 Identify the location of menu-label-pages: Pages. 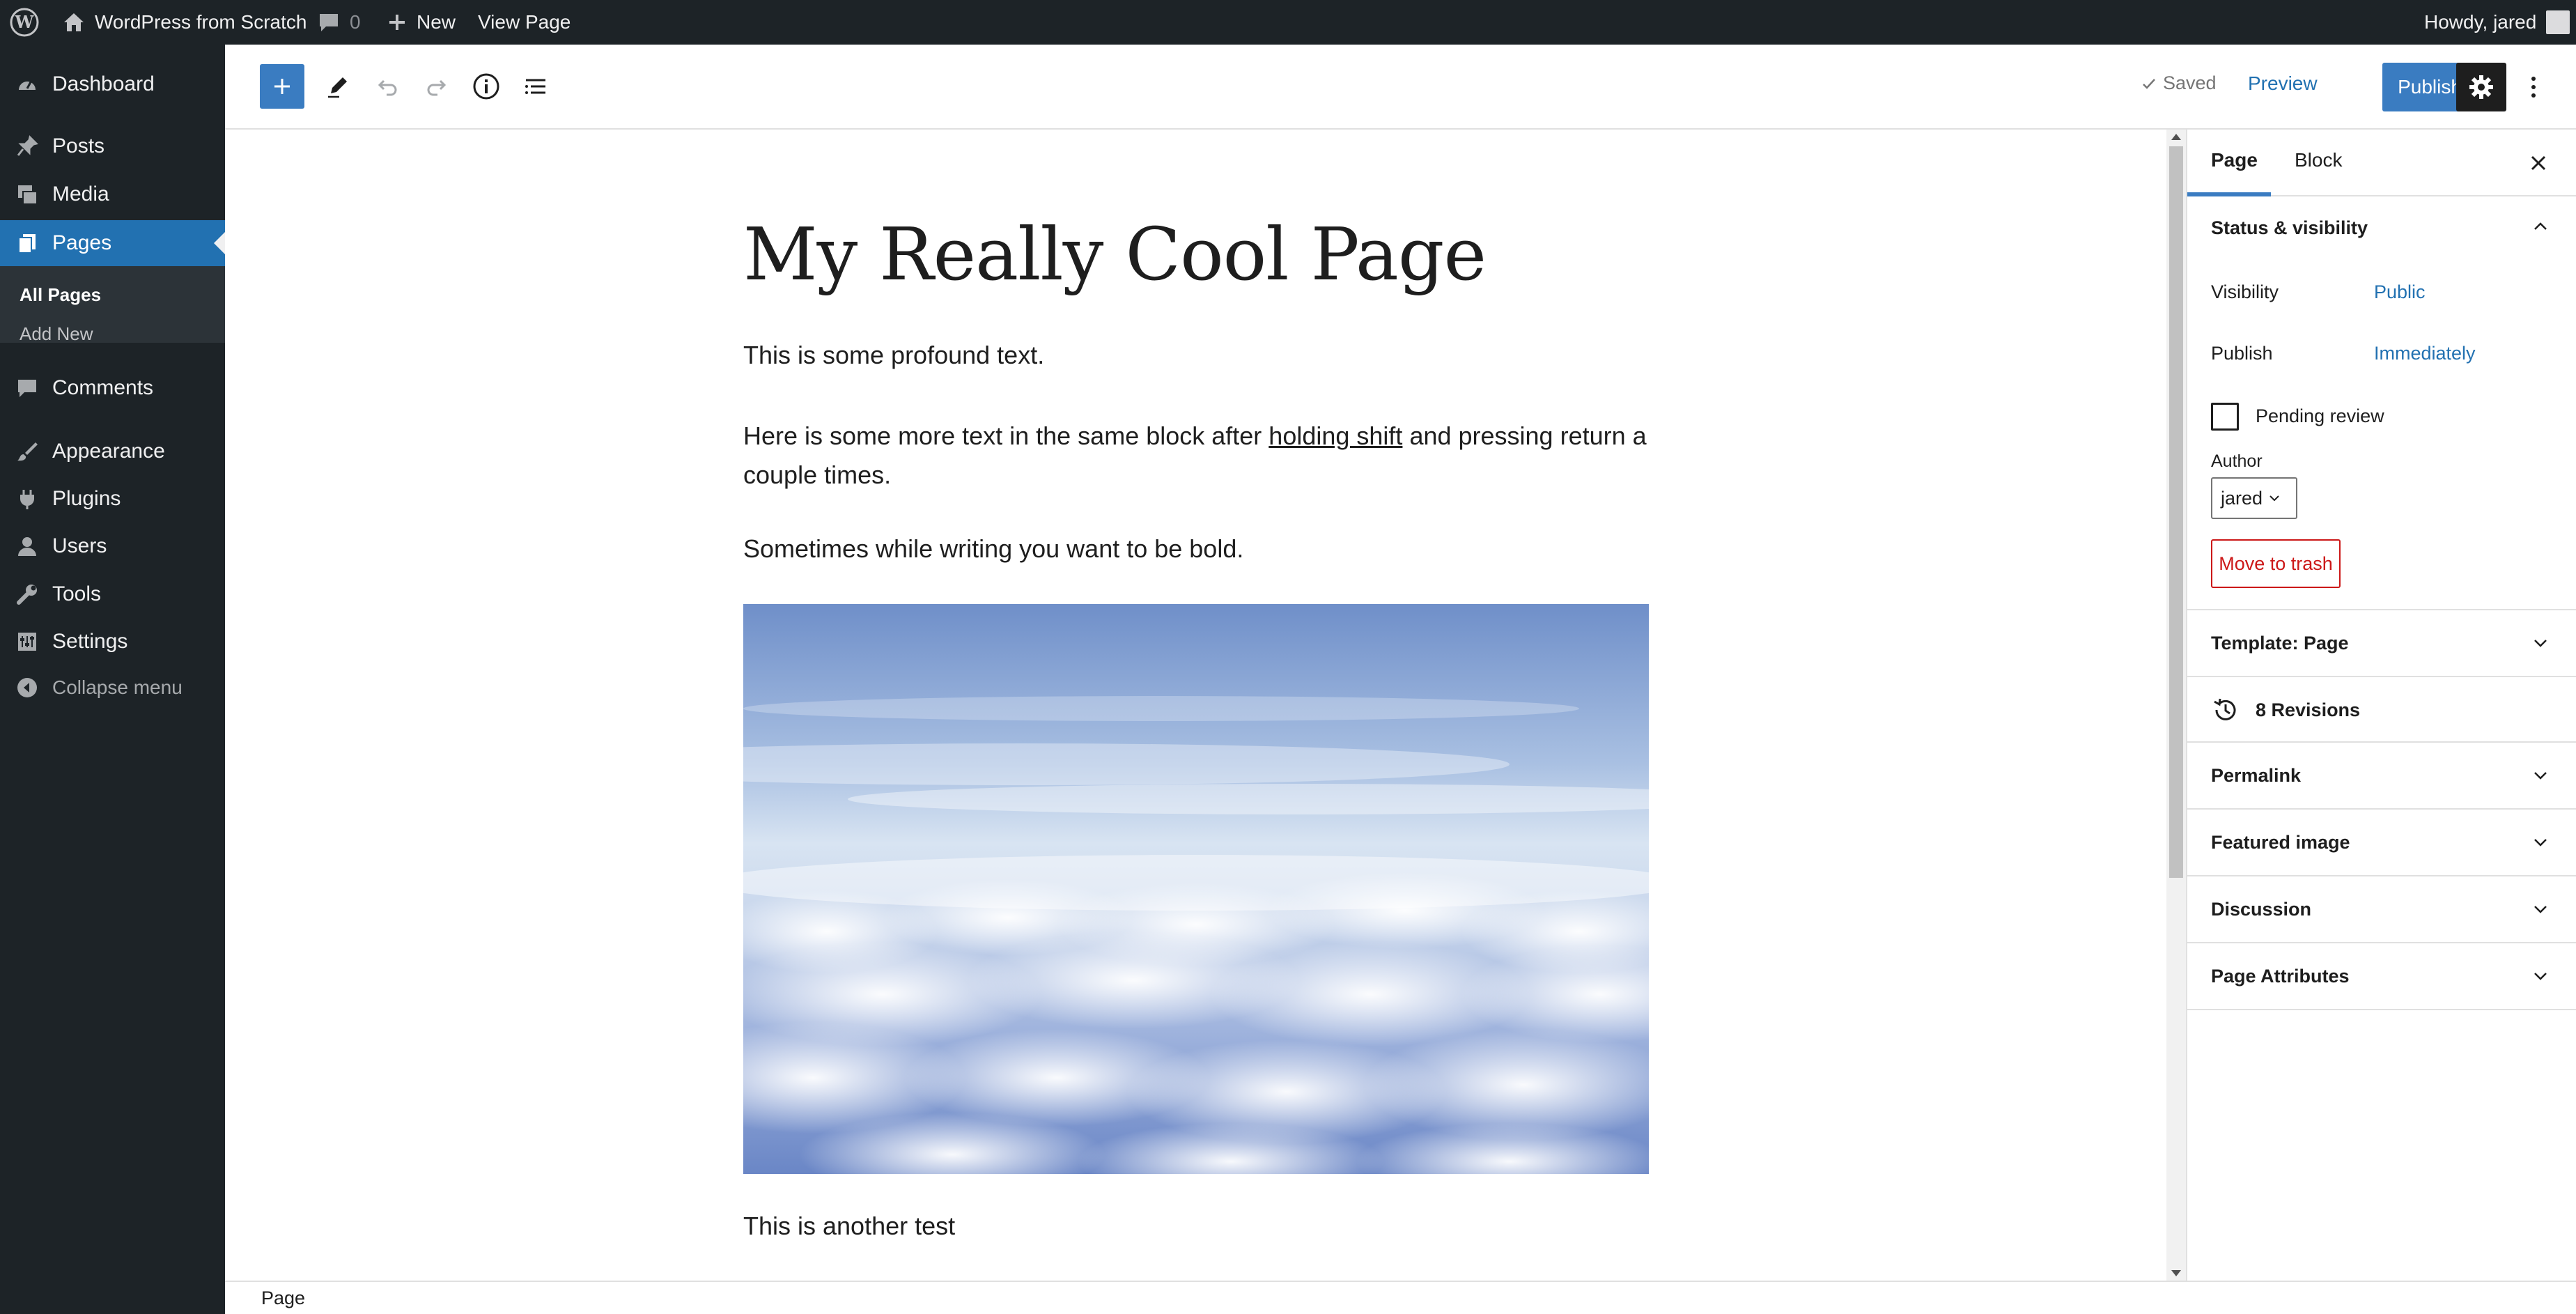
(82, 243).